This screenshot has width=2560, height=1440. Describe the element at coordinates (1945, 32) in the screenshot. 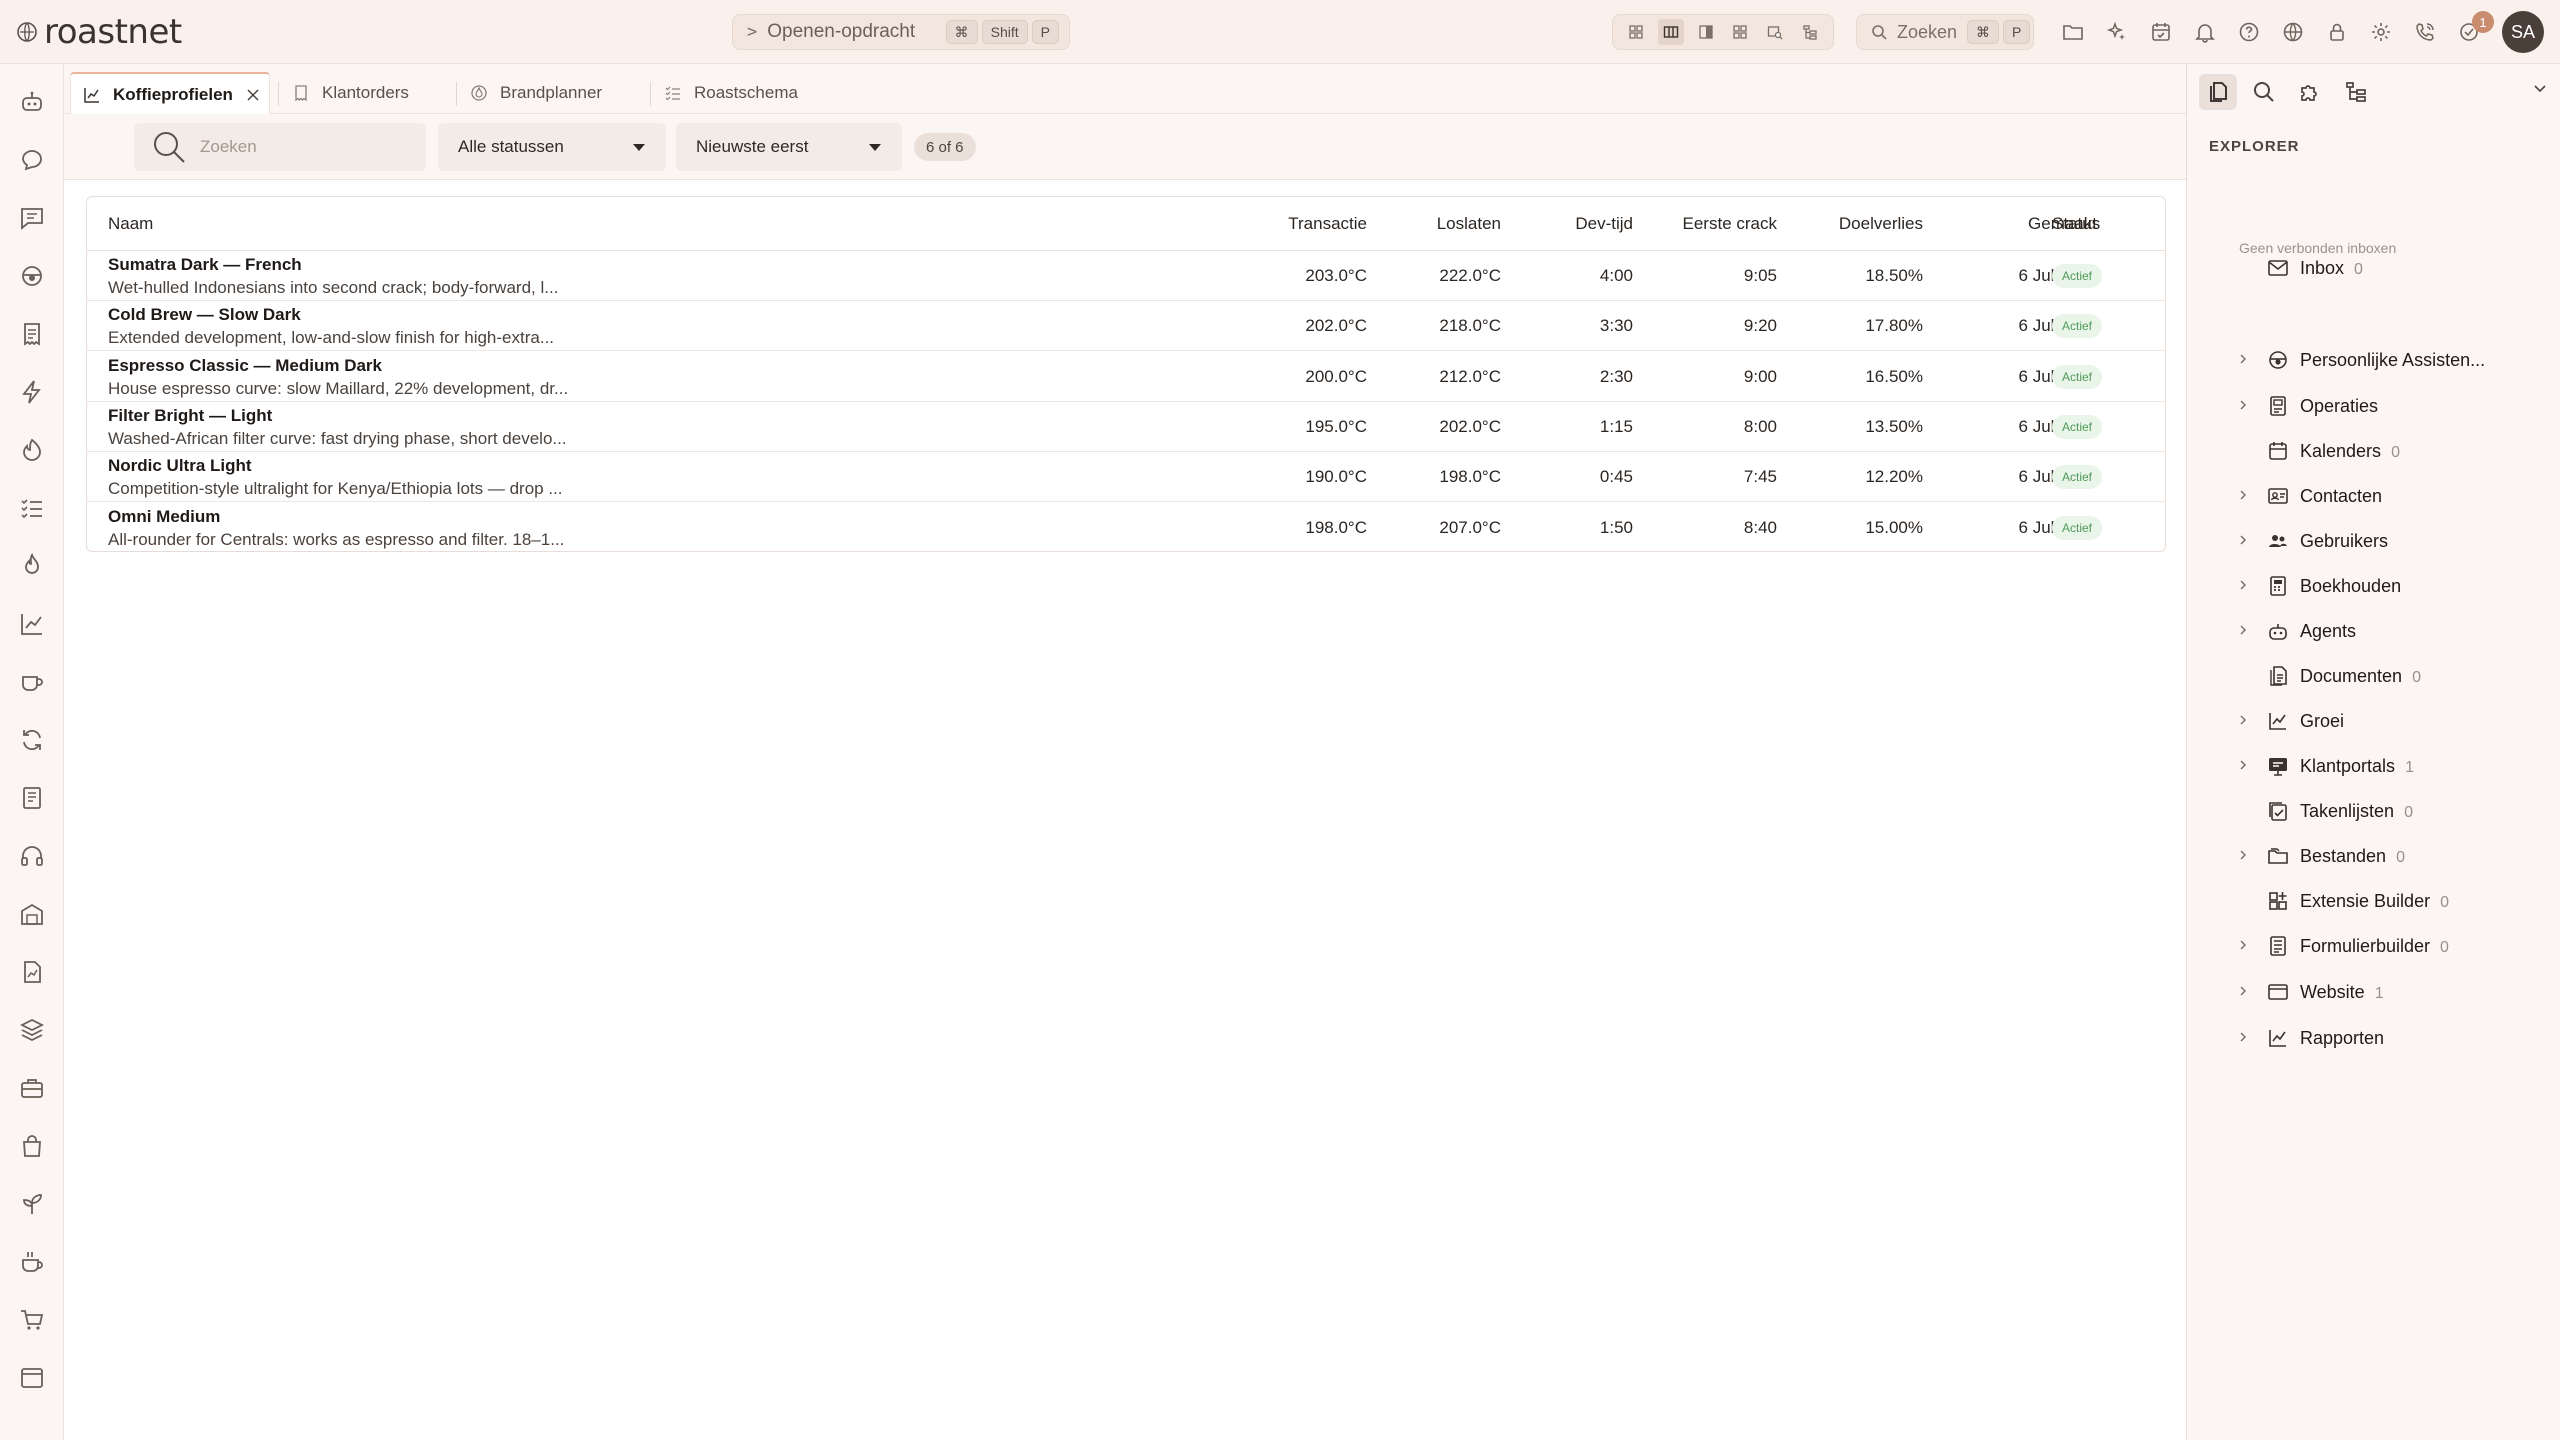

I see `global-search-button: Zoeken ⌘ P` at that location.